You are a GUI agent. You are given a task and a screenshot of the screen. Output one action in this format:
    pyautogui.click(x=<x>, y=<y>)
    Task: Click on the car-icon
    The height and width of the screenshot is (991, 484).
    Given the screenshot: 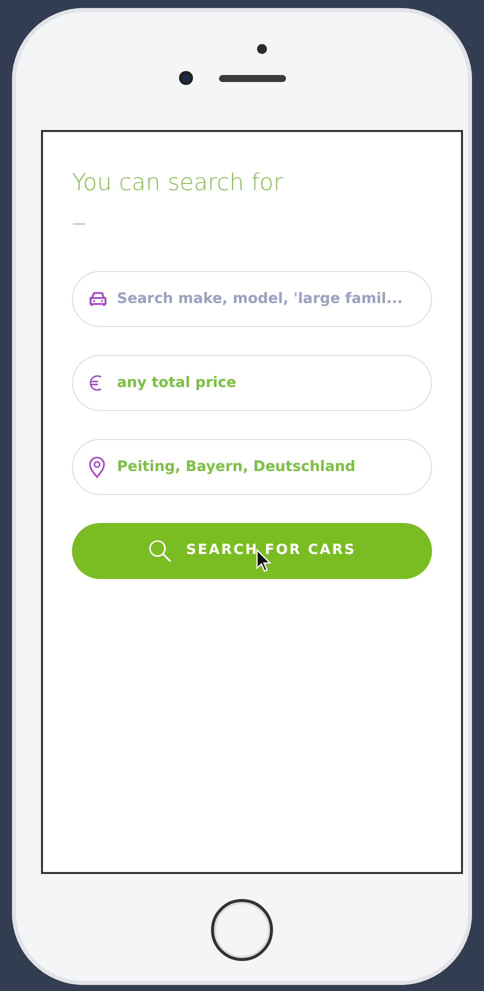 What is the action you would take?
    pyautogui.click(x=98, y=299)
    